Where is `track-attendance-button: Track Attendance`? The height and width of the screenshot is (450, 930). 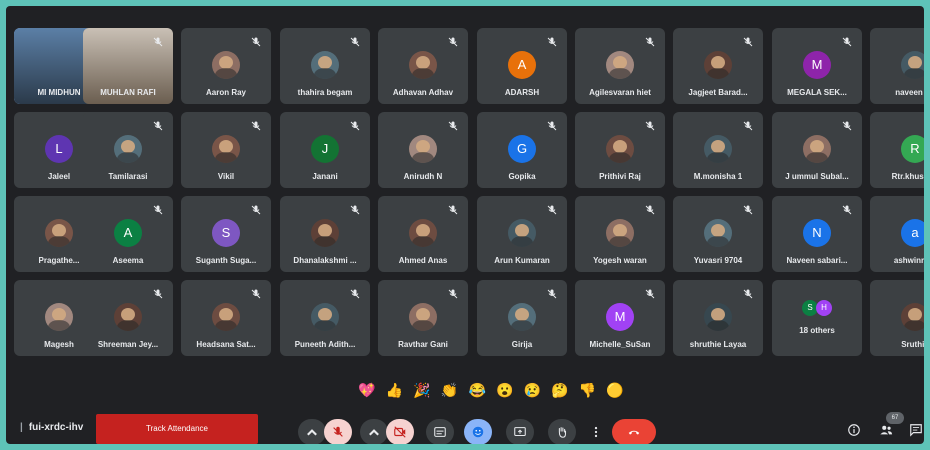
track-attendance-button: Track Attendance is located at coordinates (177, 429).